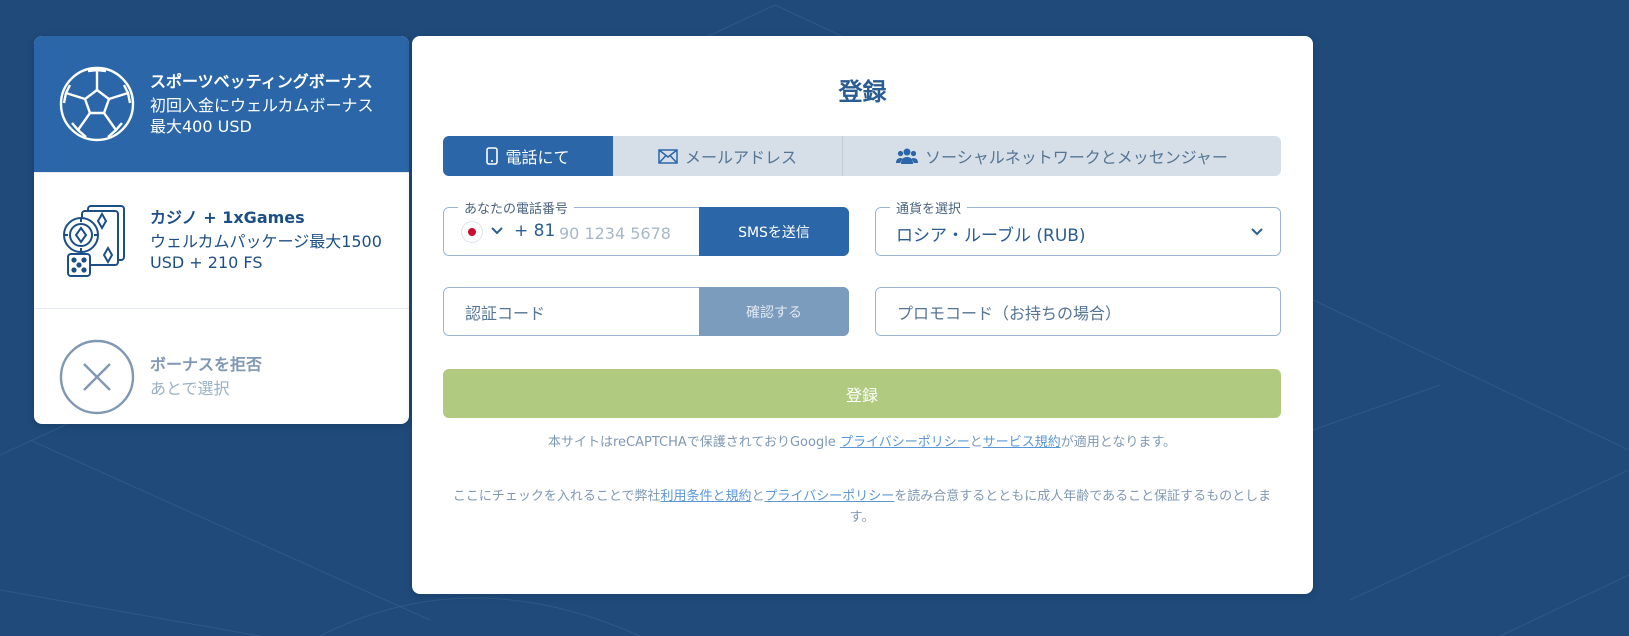 This screenshot has height=636, width=1629. I want to click on verification-code-field: 確認する, so click(646, 311).